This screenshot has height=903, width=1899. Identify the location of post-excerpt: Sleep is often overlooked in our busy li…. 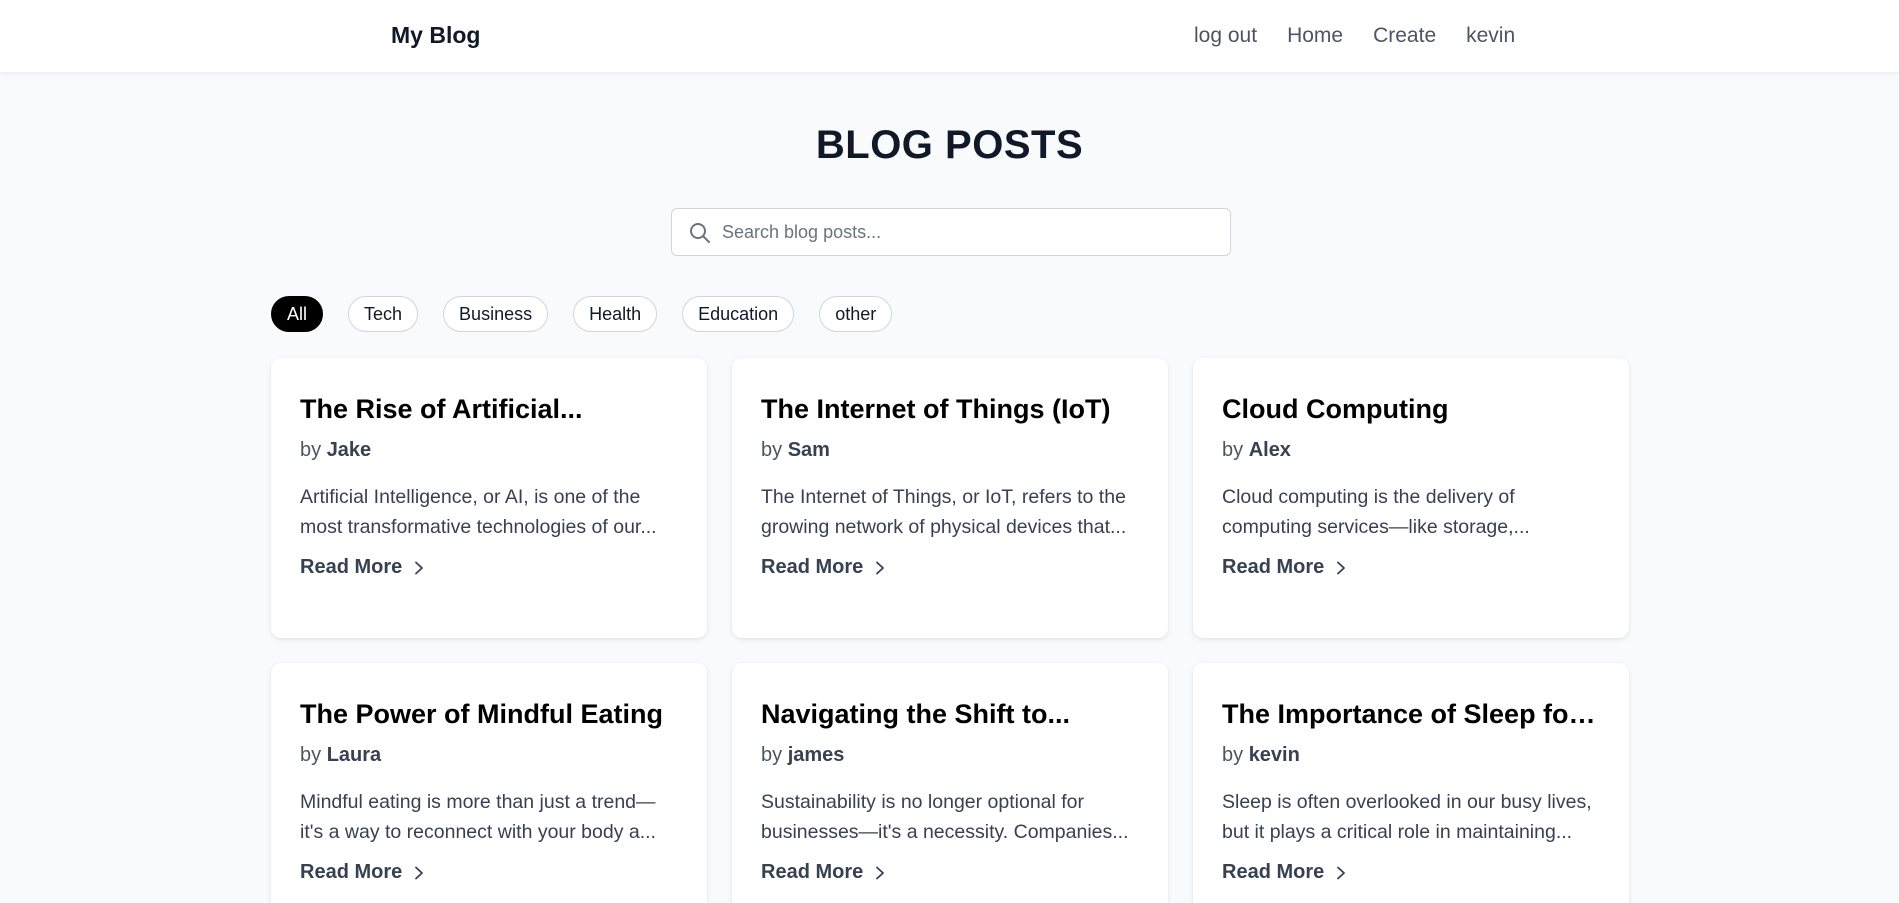
(1407, 817).